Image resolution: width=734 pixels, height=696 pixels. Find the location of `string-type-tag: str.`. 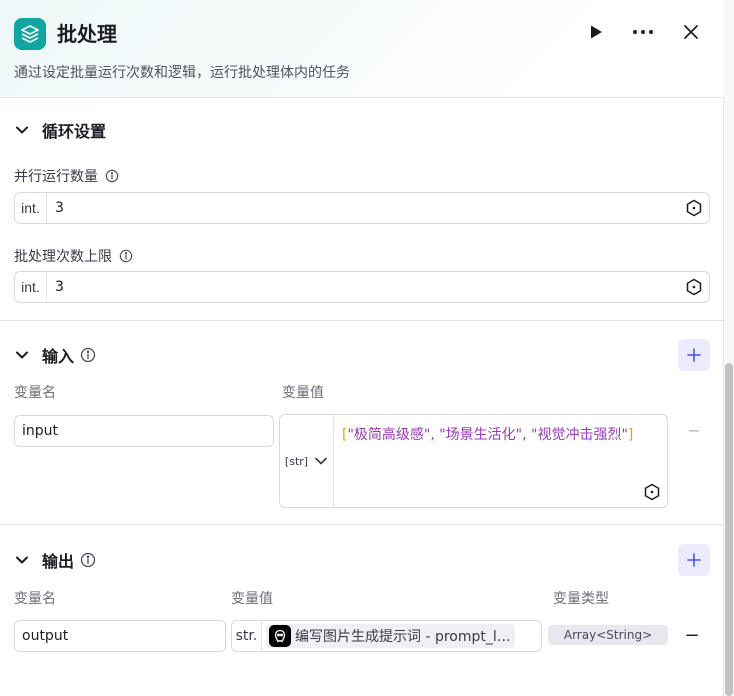

string-type-tag: str. is located at coordinates (247, 636).